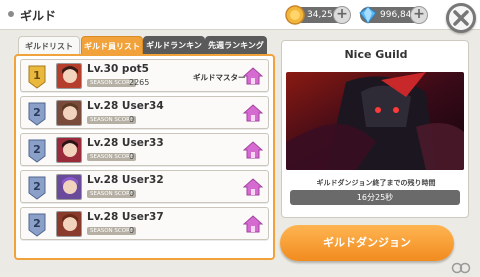 This screenshot has height=277, width=480. Describe the element at coordinates (144, 223) in the screenshot. I see `member-row: 2 Lv.28 User37 SEASON SCORE 0` at that location.